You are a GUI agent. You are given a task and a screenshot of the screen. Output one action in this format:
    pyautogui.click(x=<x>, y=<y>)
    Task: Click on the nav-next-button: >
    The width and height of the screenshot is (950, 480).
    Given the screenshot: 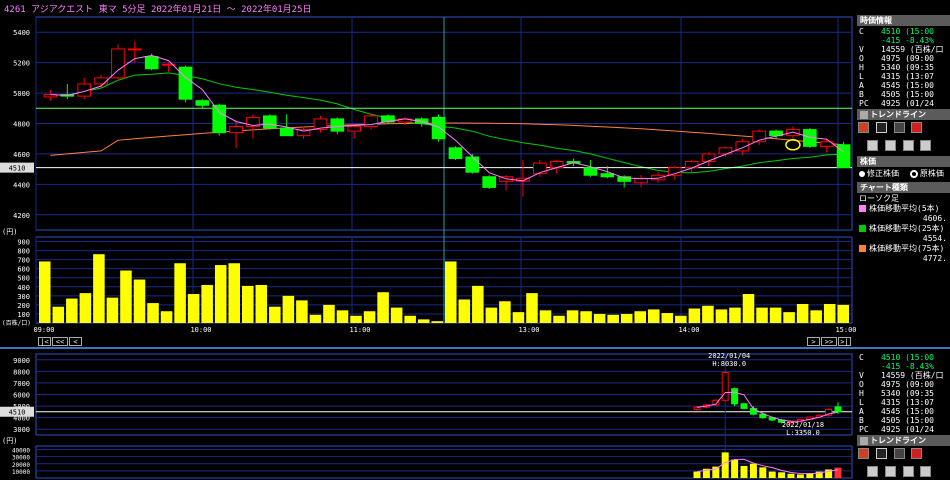 What is the action you would take?
    pyautogui.click(x=813, y=341)
    